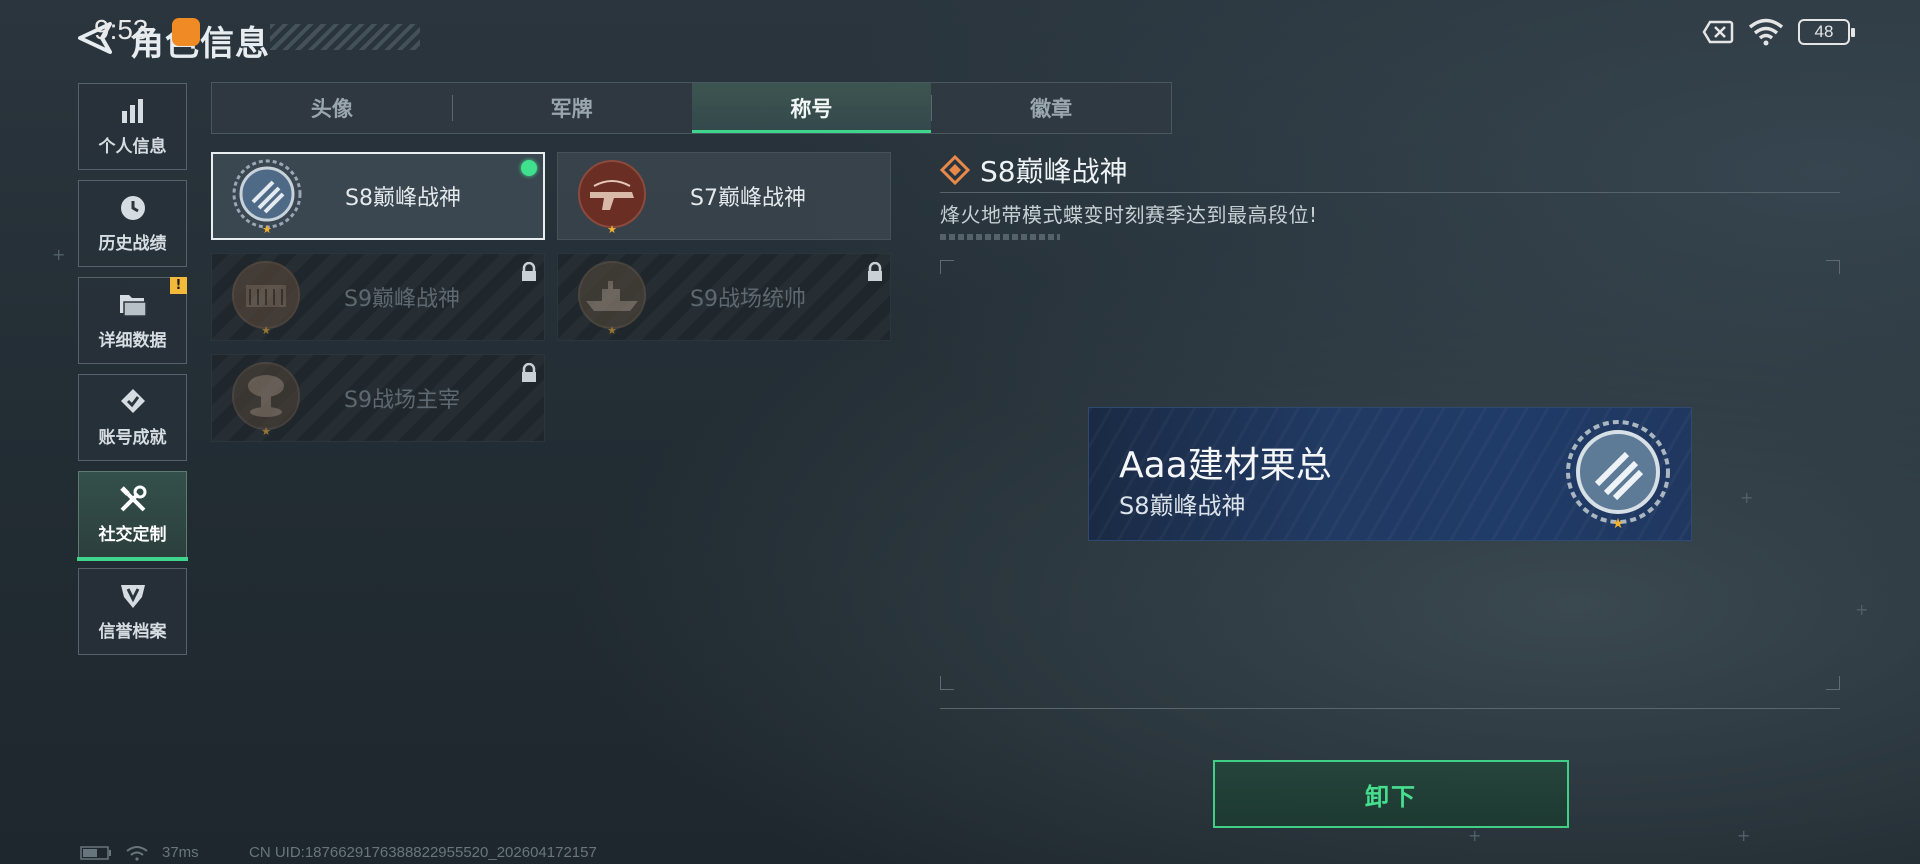 This screenshot has width=1920, height=864. I want to click on title-name: S9巅峰战神, so click(402, 299).